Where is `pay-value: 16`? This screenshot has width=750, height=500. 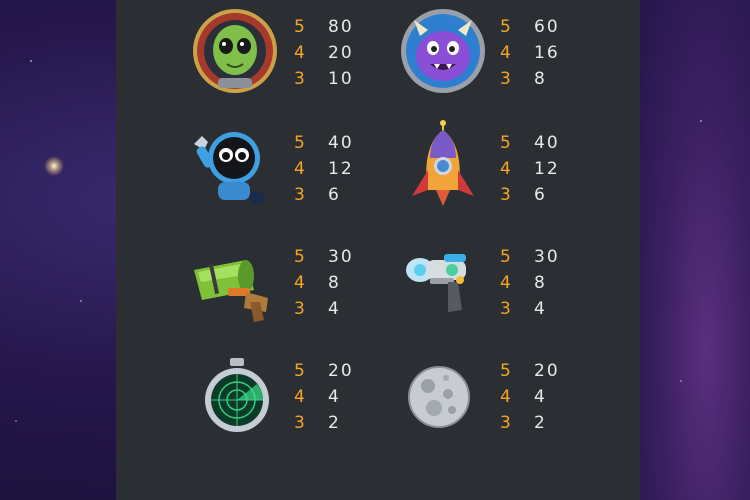
pay-value: 16 is located at coordinates (547, 53).